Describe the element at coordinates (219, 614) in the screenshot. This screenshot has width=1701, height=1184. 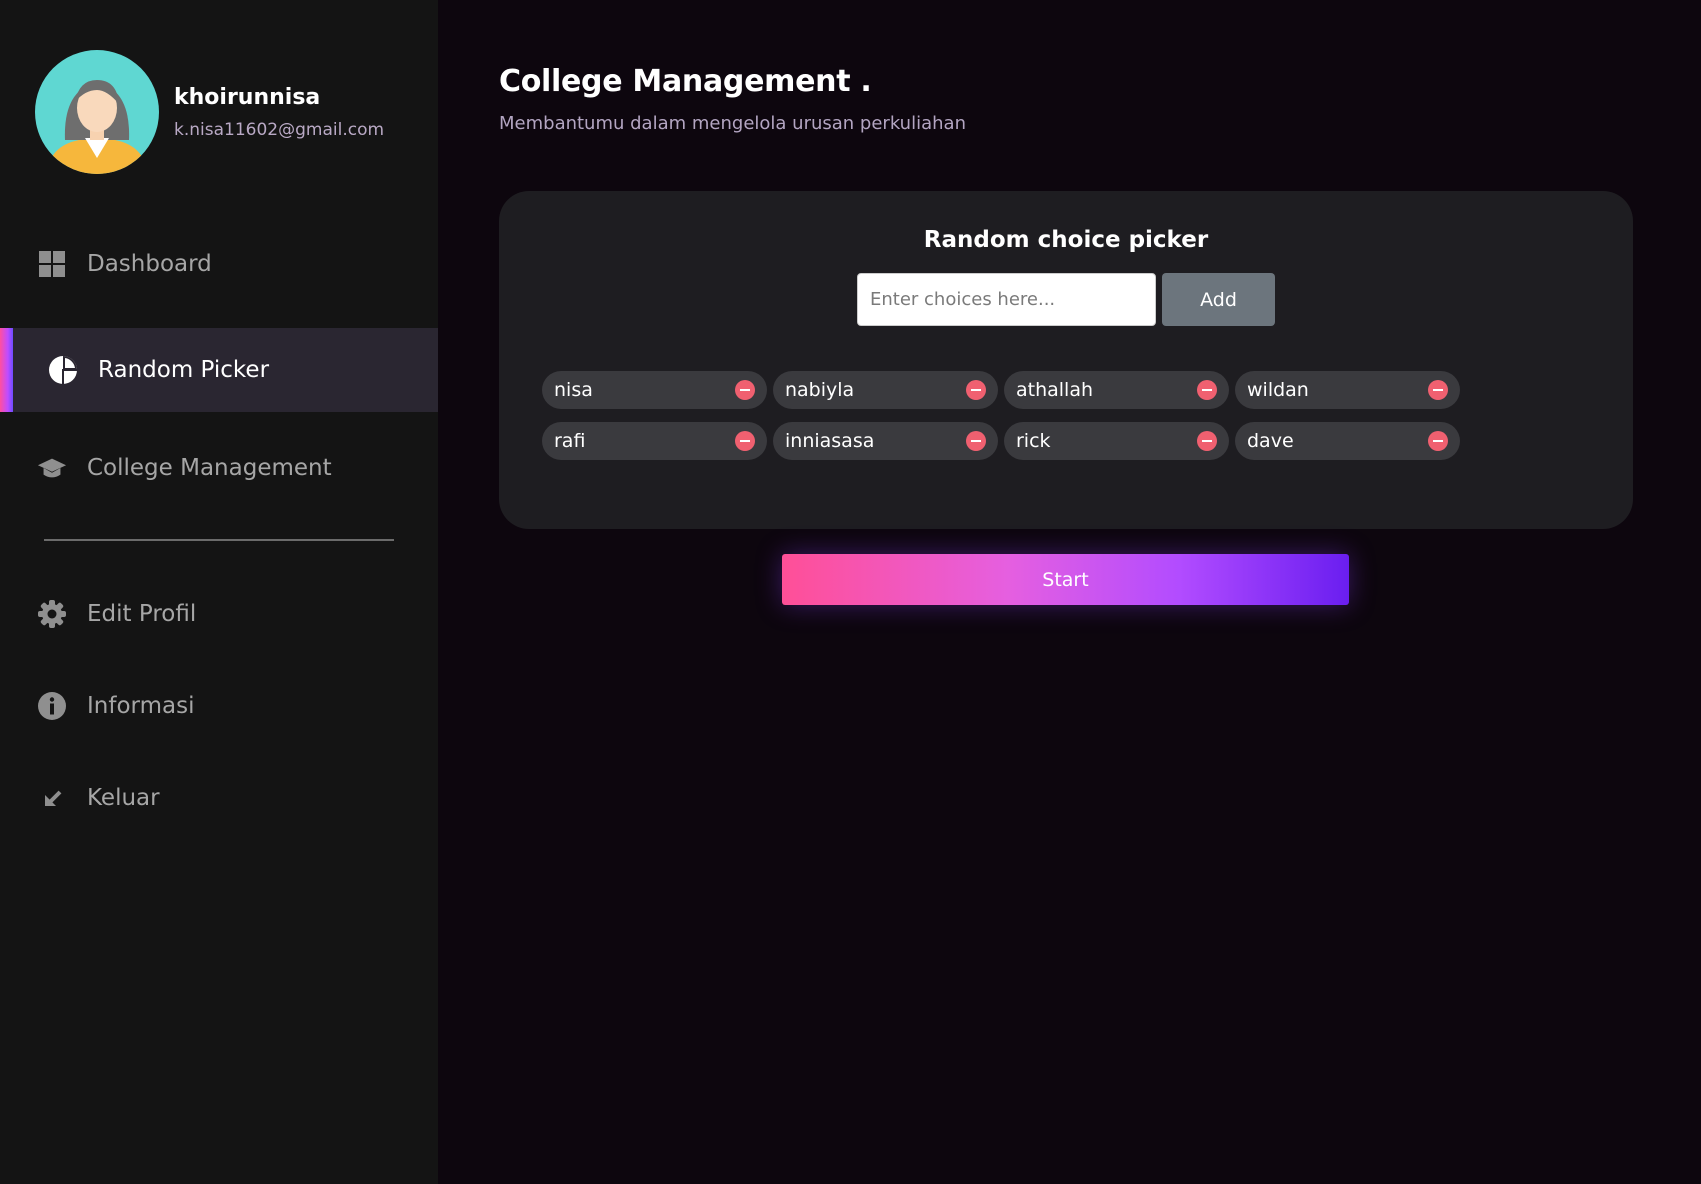
I see `sidebar-item-edit-profil: Edit Profil` at that location.